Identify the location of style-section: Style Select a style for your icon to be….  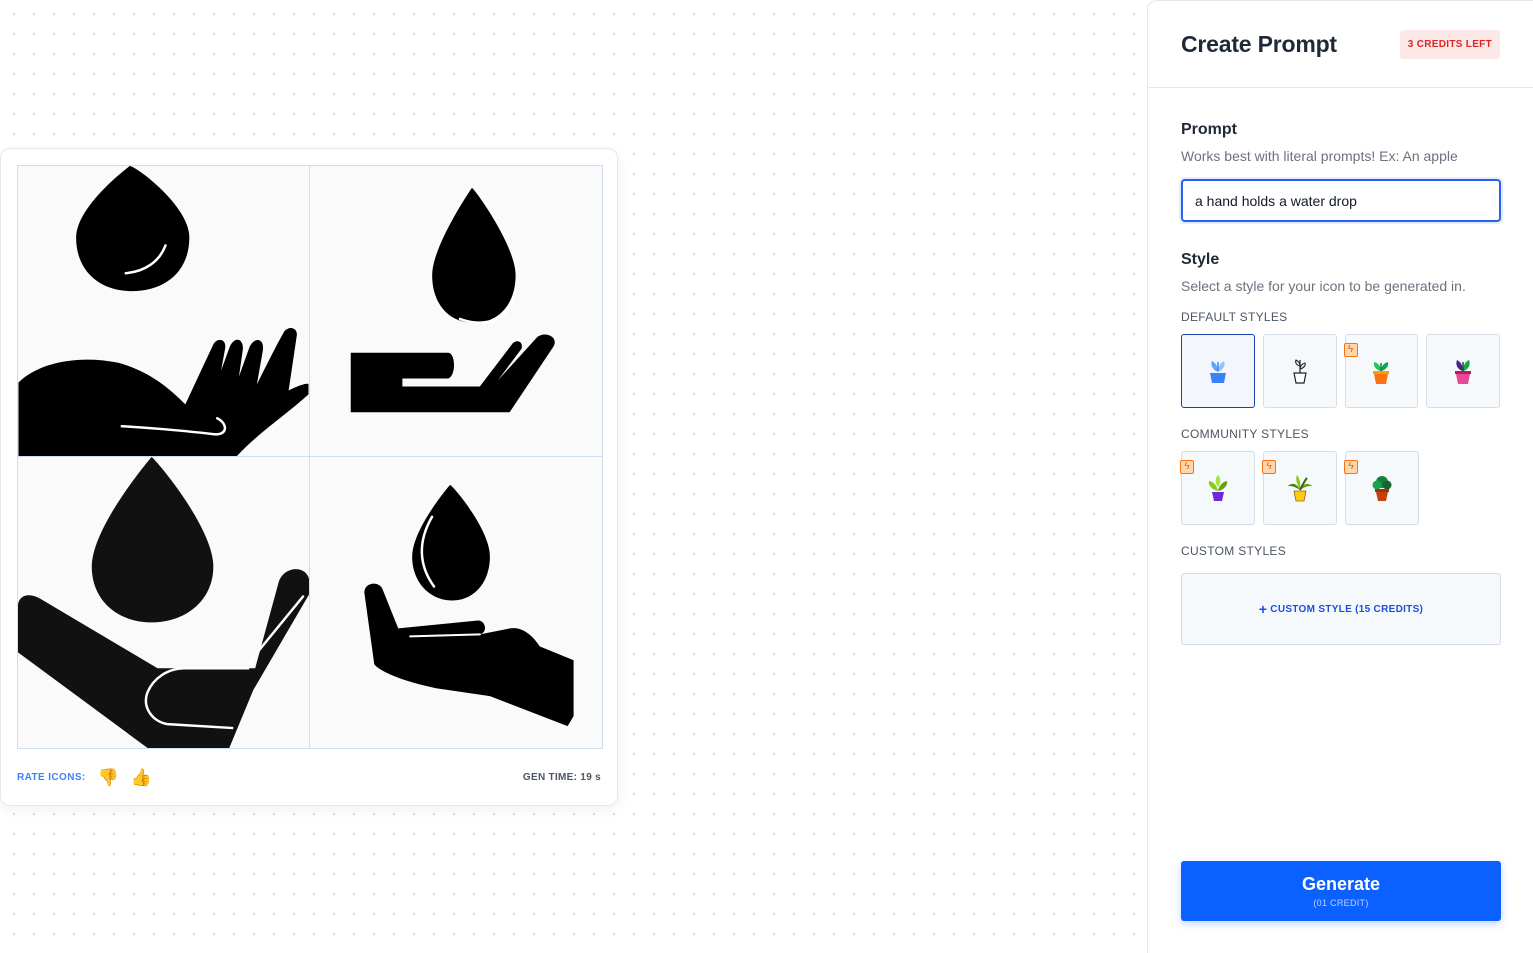
(1340, 448).